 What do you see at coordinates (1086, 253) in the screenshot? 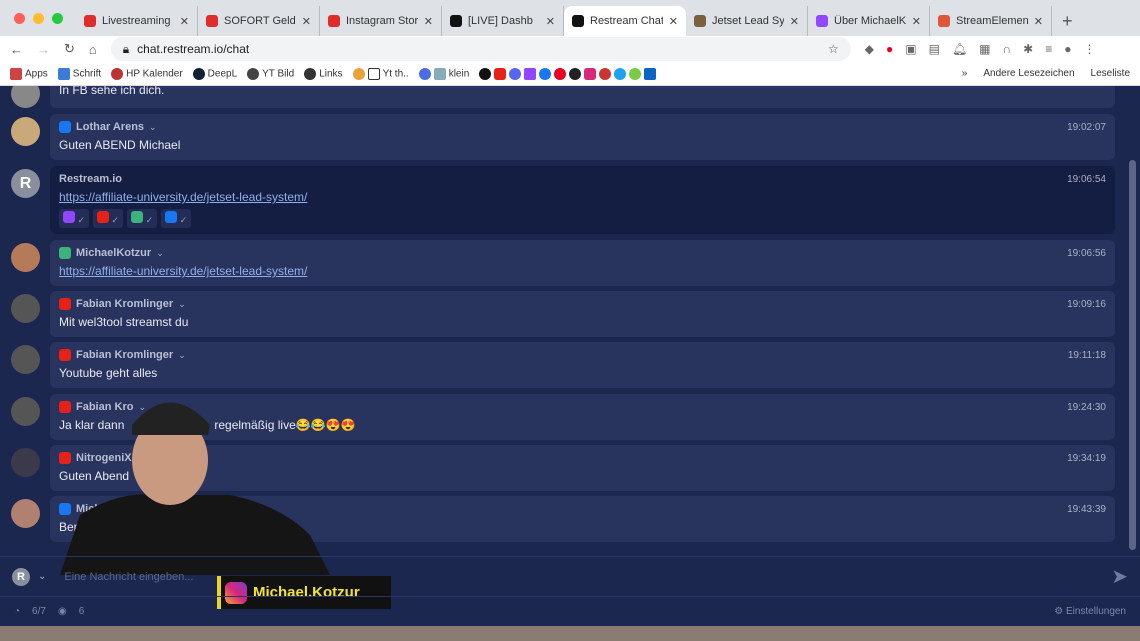
I see `timestamp: 19:06:56` at bounding box center [1086, 253].